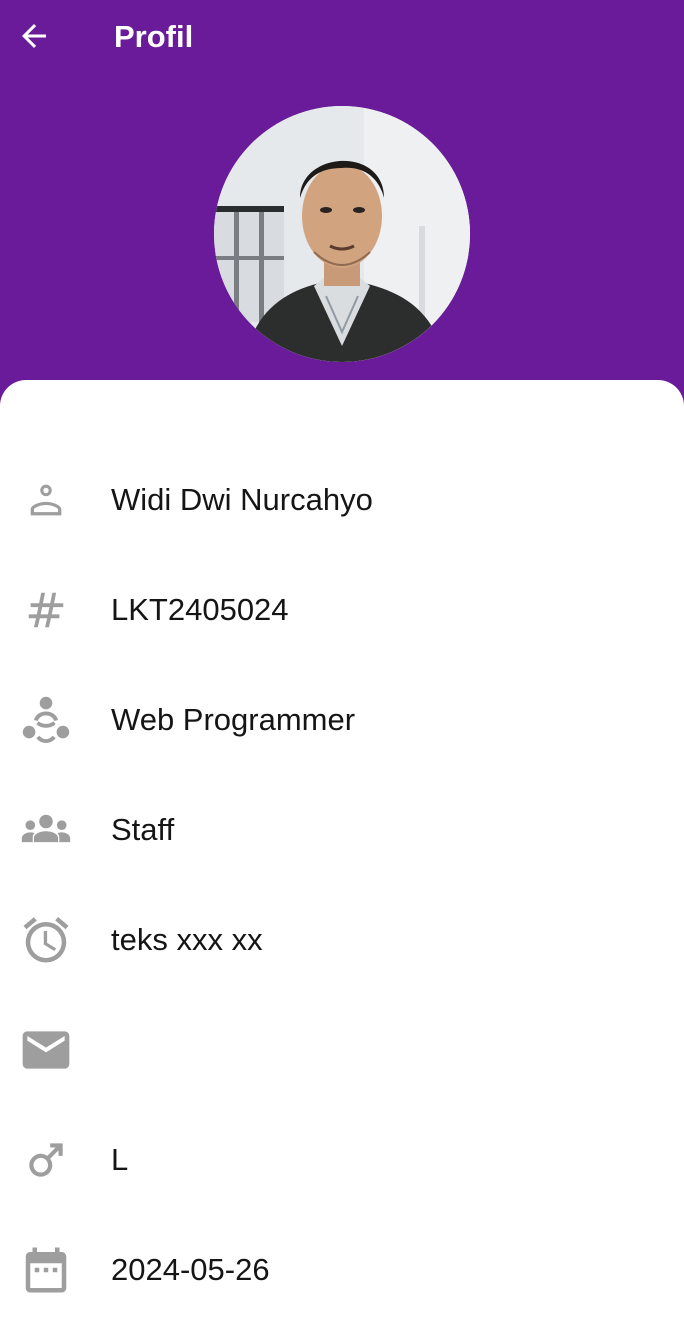  Describe the element at coordinates (46, 940) in the screenshot. I see `alarm-icon` at that location.